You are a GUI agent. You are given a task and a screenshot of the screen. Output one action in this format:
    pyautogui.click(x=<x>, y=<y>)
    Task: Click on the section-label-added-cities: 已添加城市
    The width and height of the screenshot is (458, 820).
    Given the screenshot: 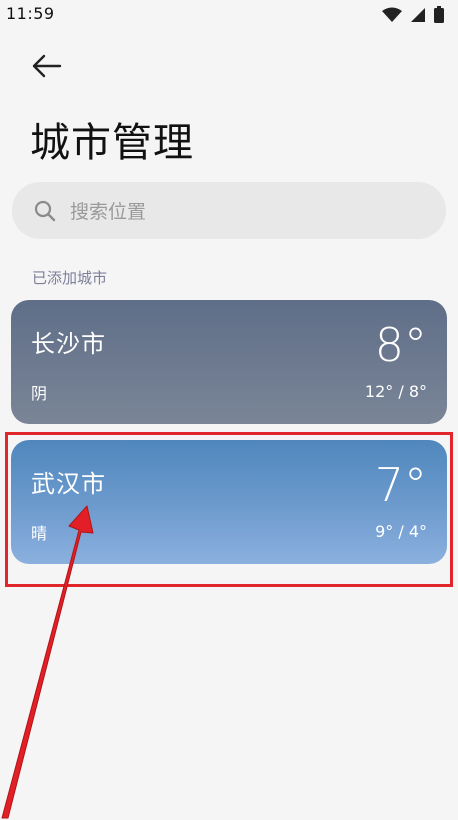 What is the action you would take?
    pyautogui.click(x=70, y=278)
    